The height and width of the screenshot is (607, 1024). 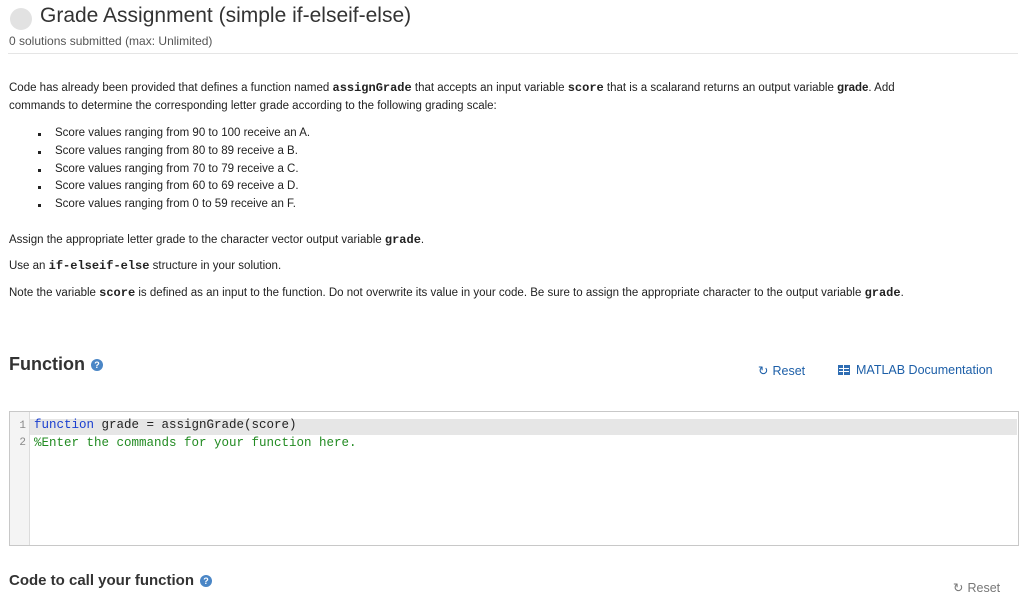 I want to click on status-circle-icon, so click(x=21, y=19).